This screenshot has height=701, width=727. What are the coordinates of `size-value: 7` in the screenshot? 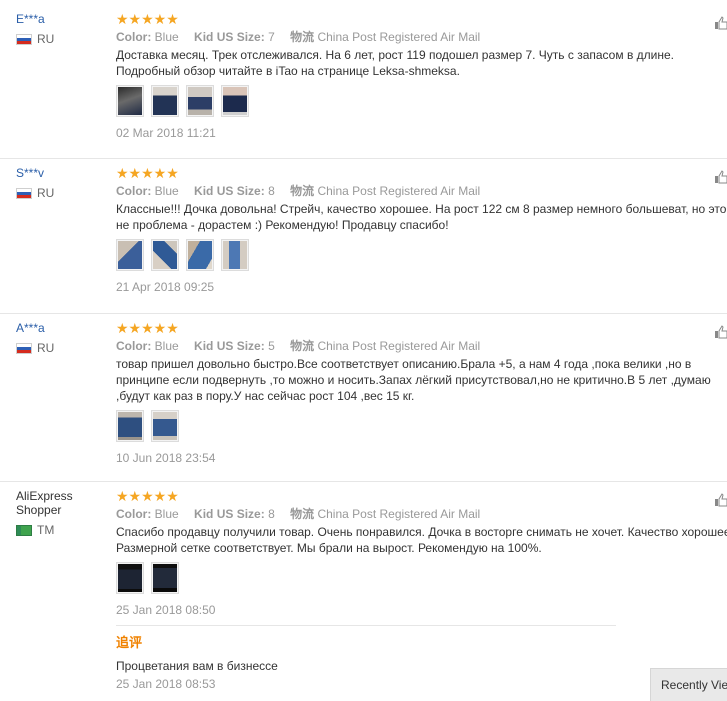 It's located at (271, 37).